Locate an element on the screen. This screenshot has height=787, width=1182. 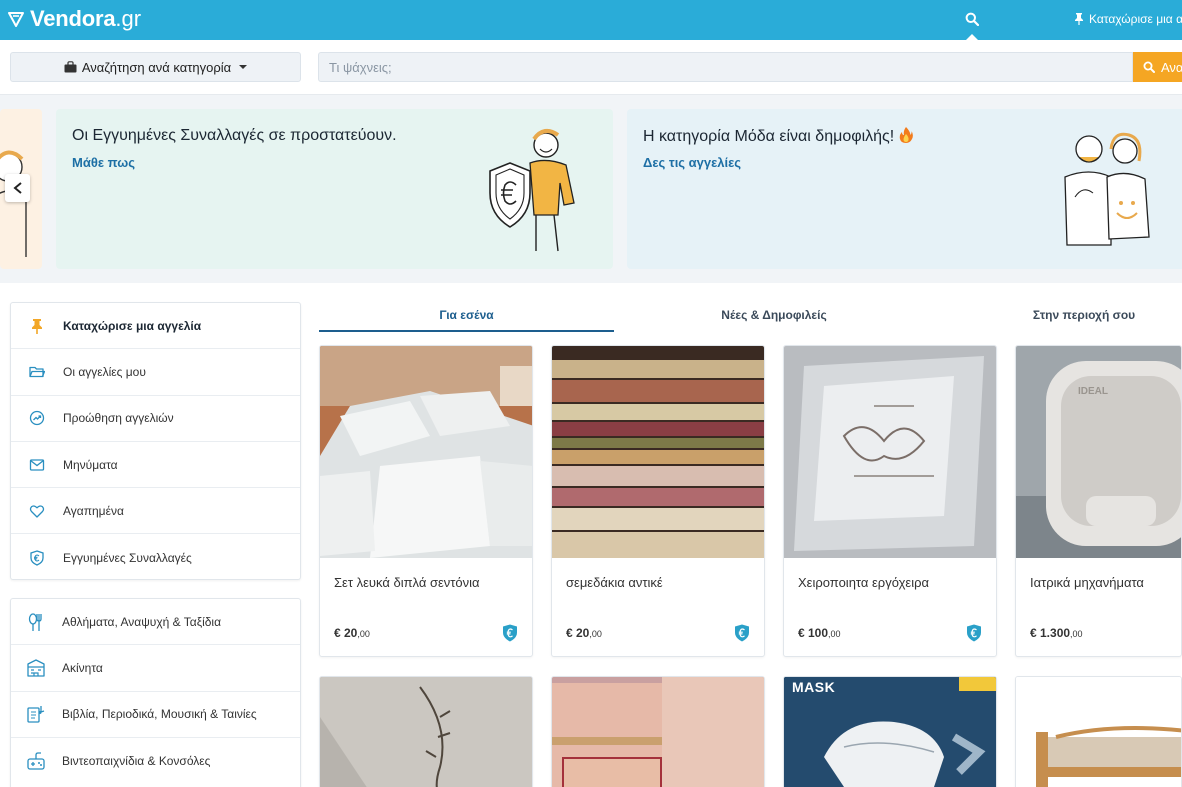
chevron-left-icon is located at coordinates (17, 188).